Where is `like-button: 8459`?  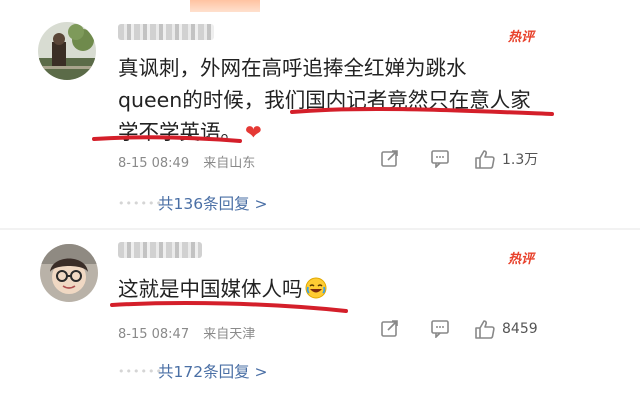 like-button: 8459 is located at coordinates (506, 329).